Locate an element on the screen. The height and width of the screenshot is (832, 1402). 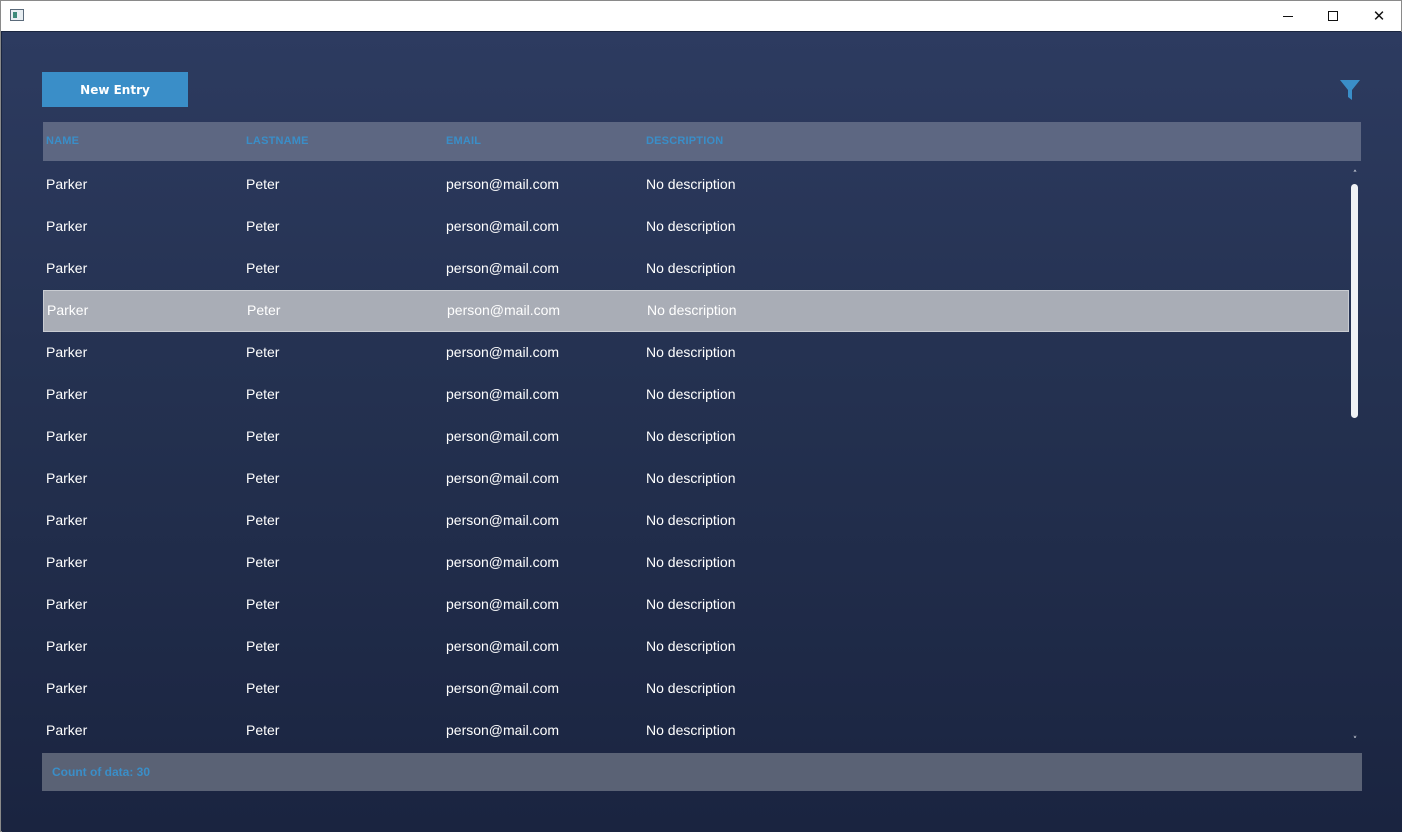
new-entry-button: New Entry is located at coordinates (115, 89).